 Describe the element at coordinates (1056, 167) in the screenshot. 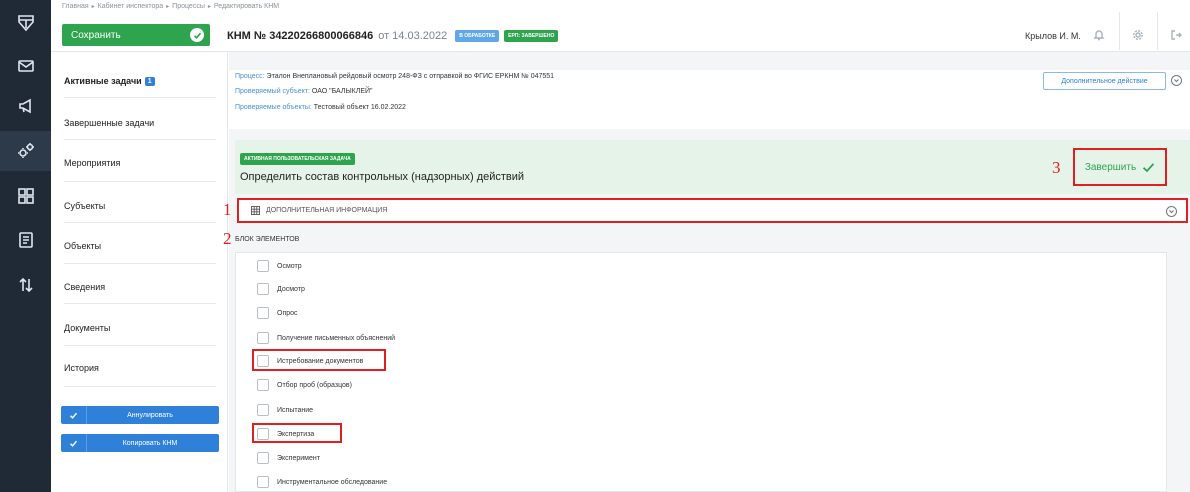

I see `annotation-number-3: 3` at that location.